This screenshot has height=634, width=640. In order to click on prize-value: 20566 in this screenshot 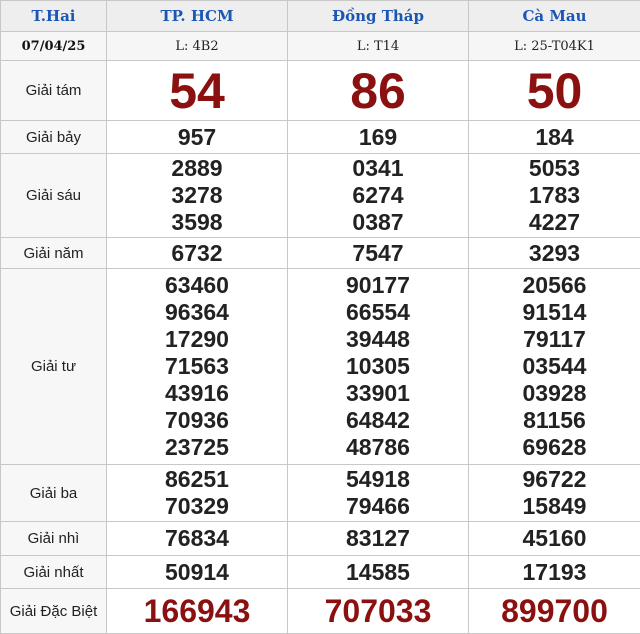, I will do `click(554, 285)`.